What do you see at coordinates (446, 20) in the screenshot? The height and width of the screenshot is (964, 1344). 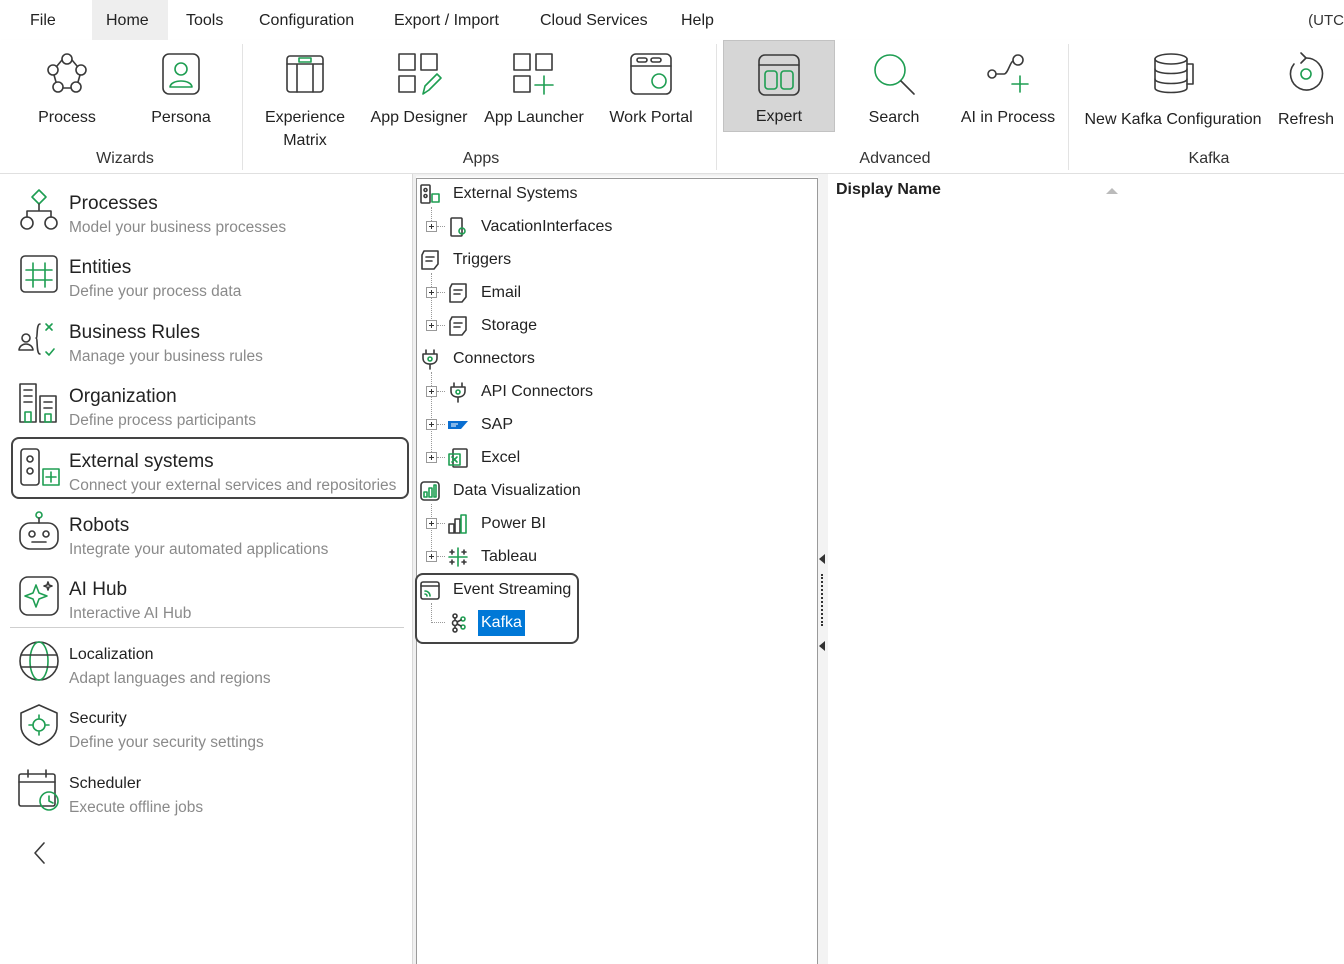 I see `menu-export-import: Export / Import` at bounding box center [446, 20].